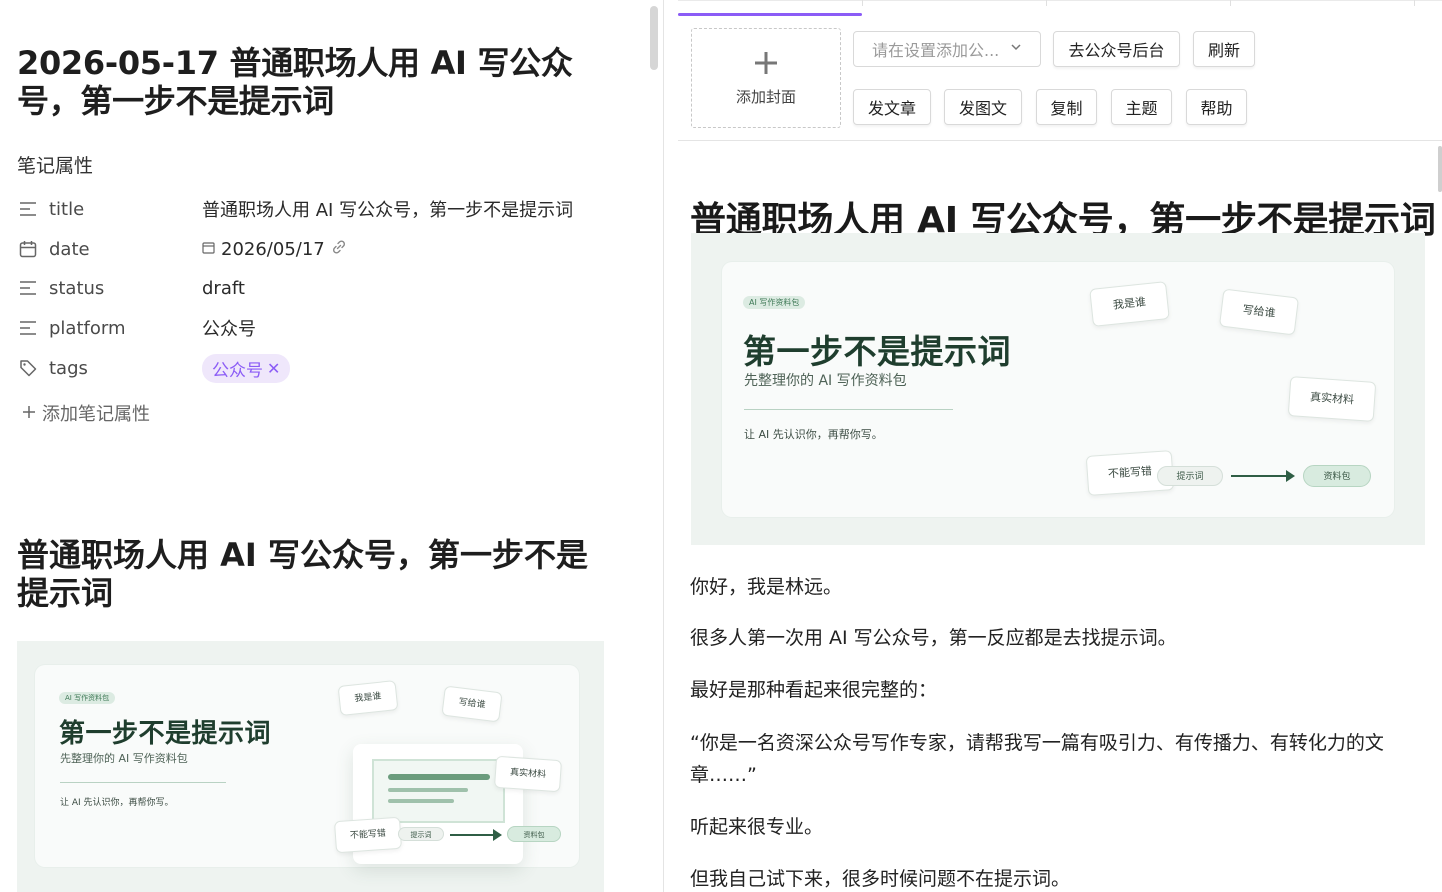 The width and height of the screenshot is (1442, 892). I want to click on date-value: 2026/05/17, so click(274, 249).